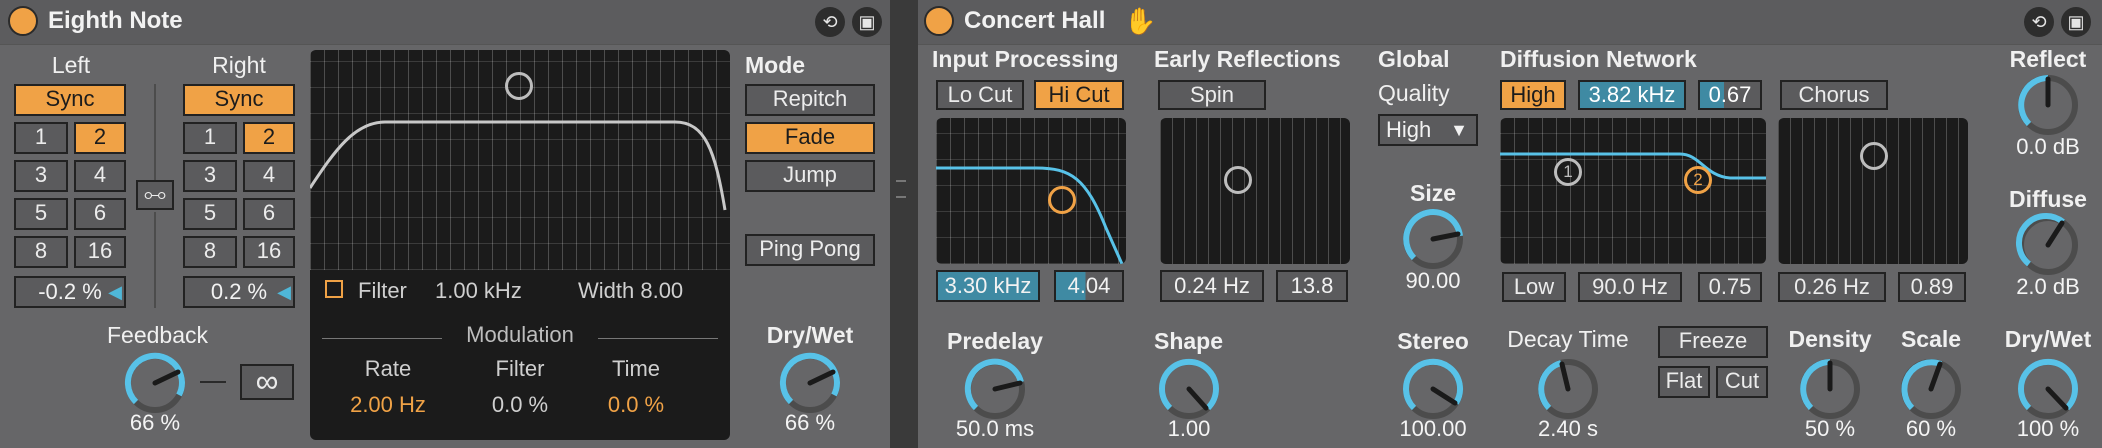 This screenshot has height=448, width=2102. What do you see at coordinates (1742, 382) in the screenshot?
I see `cut-button: Cut` at bounding box center [1742, 382].